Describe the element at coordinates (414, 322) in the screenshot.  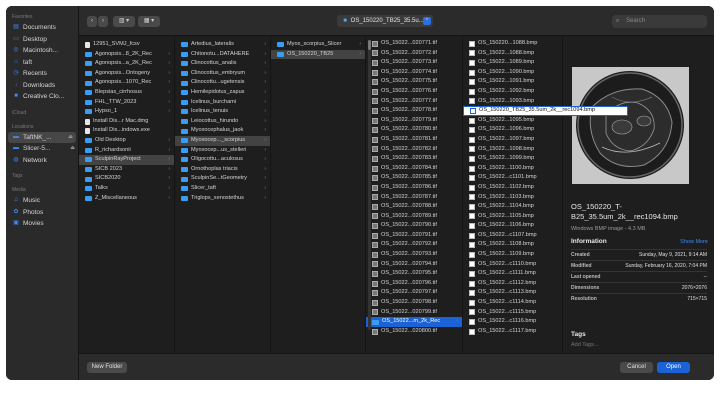
I see `list-item: OS_15022...m_2k_Rec ›` at that location.